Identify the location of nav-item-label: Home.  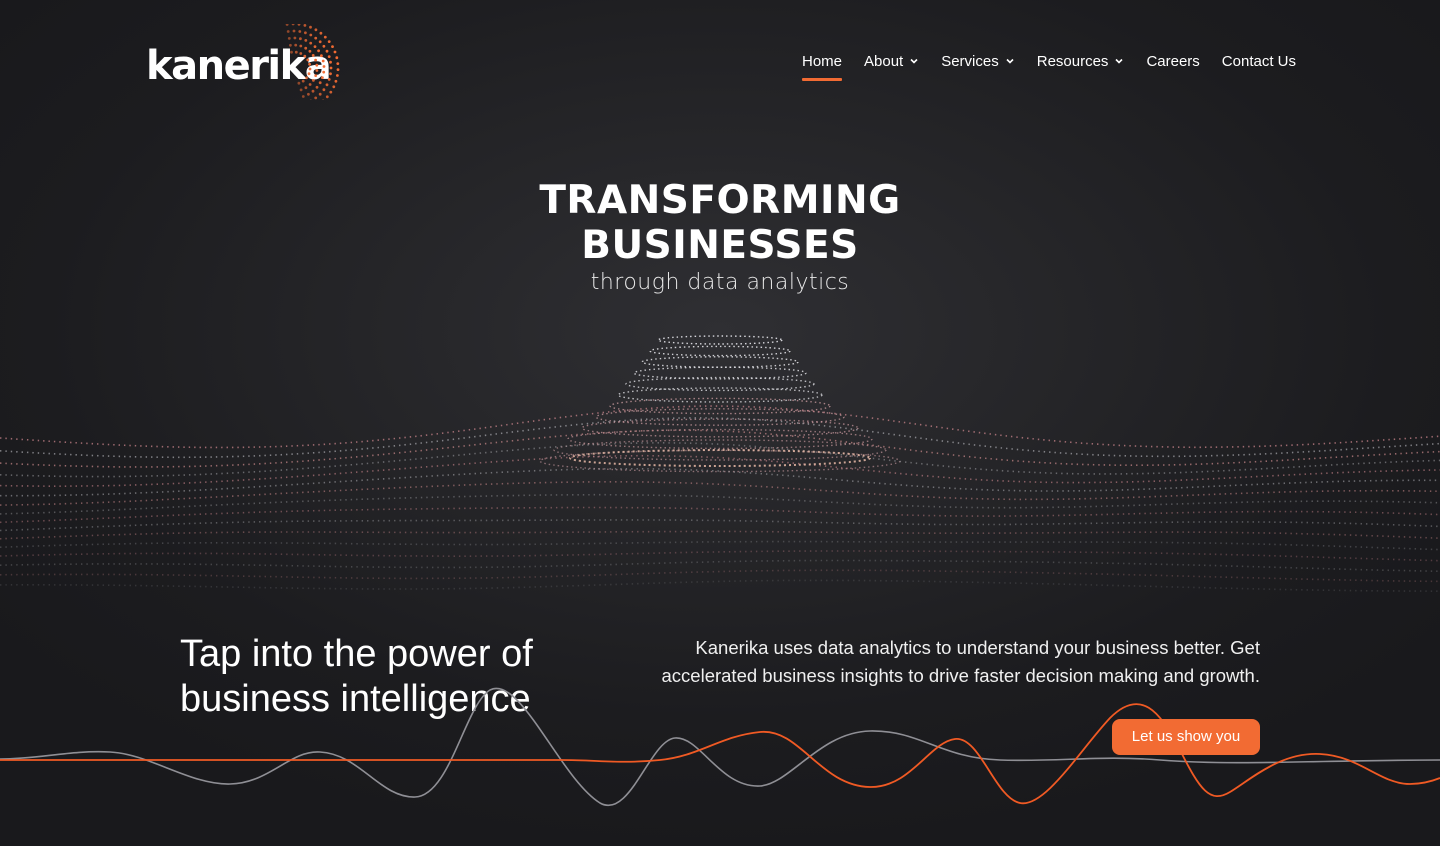
(821, 61).